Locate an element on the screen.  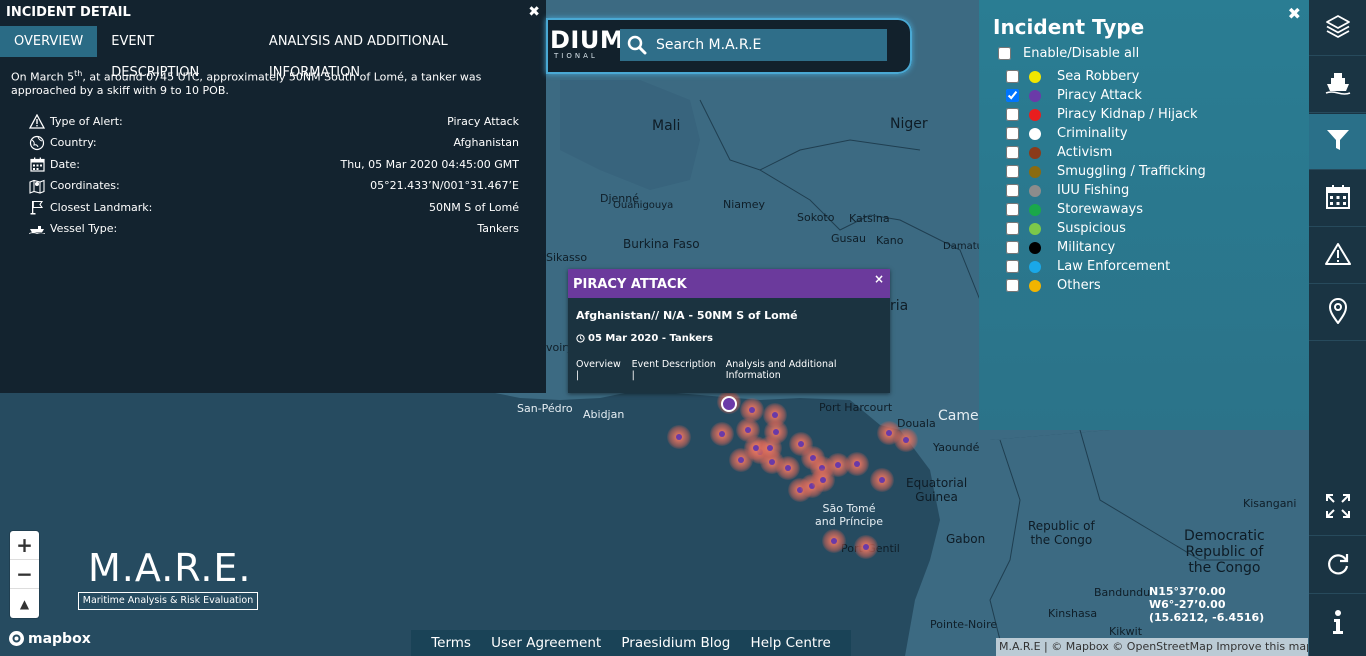
incident-type-item: IUU Fishing is located at coordinates (1106, 190).